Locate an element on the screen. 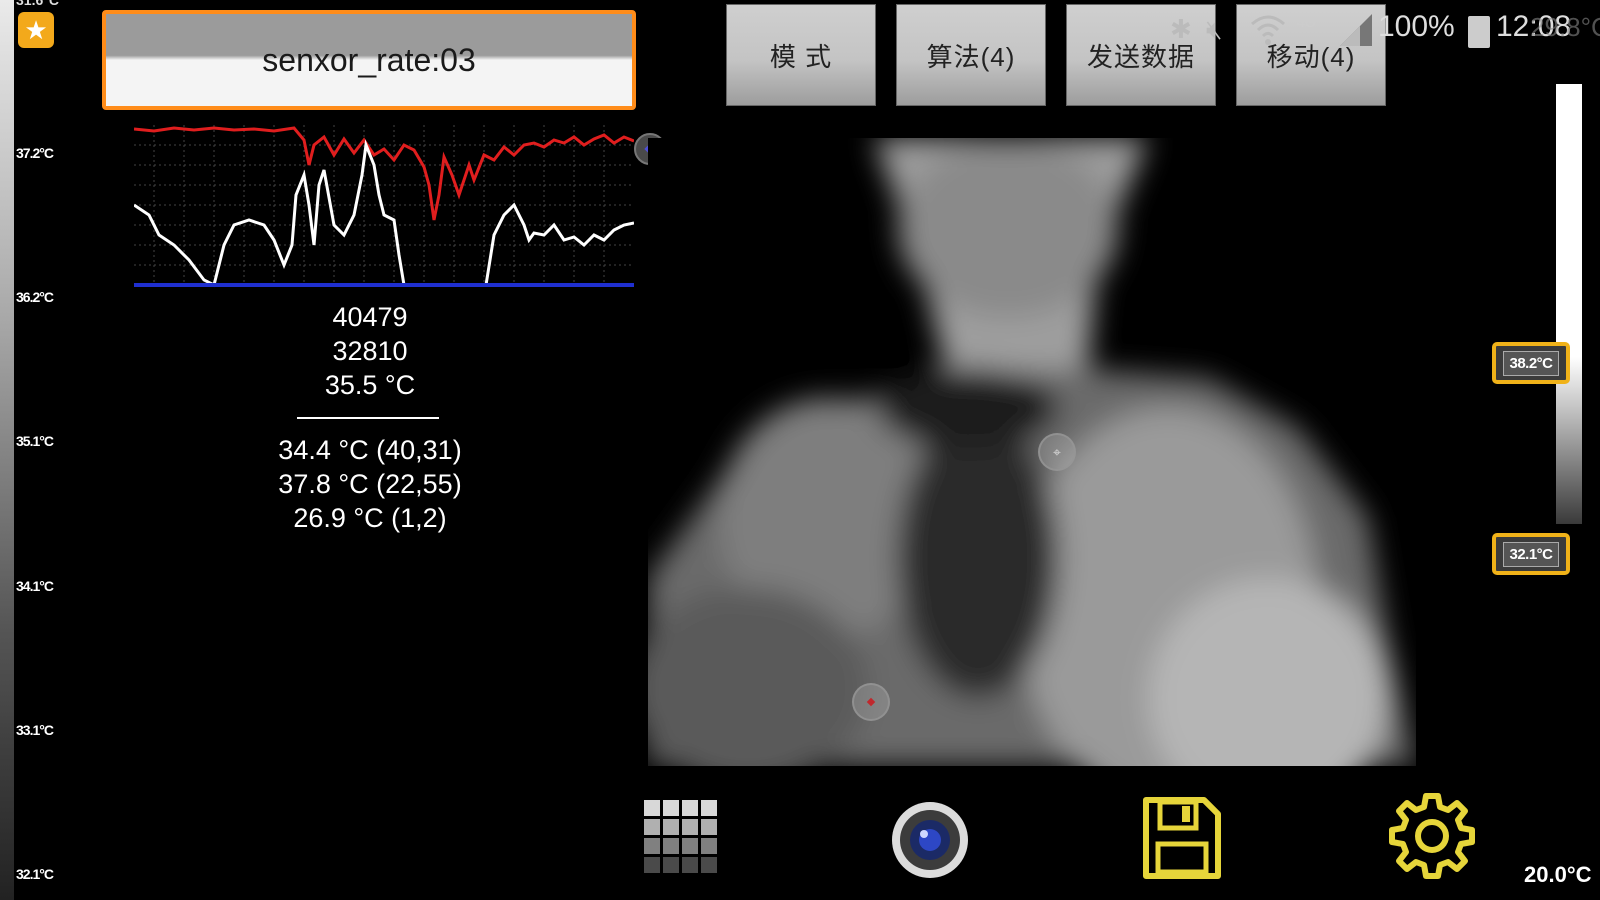  high-threshold-tag: 38.2°C is located at coordinates (1531, 363).